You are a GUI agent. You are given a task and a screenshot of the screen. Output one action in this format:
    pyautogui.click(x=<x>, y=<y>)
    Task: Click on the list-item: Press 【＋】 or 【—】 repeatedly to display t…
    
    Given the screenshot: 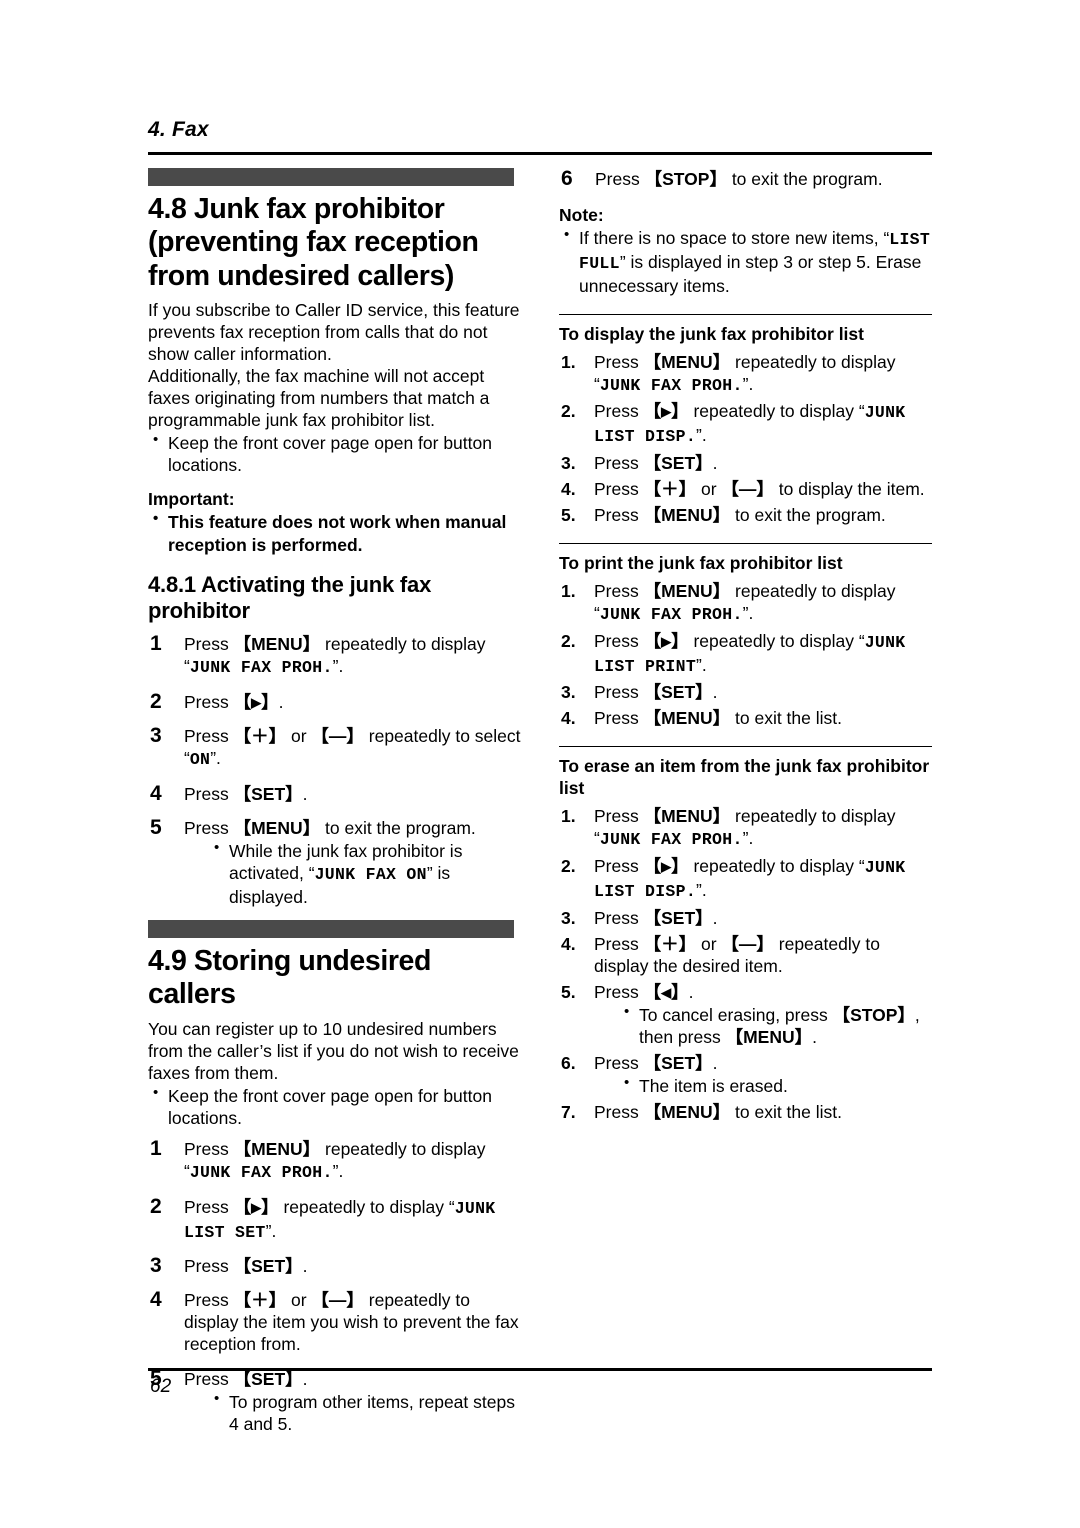 What is the action you would take?
    pyautogui.click(x=334, y=1321)
    